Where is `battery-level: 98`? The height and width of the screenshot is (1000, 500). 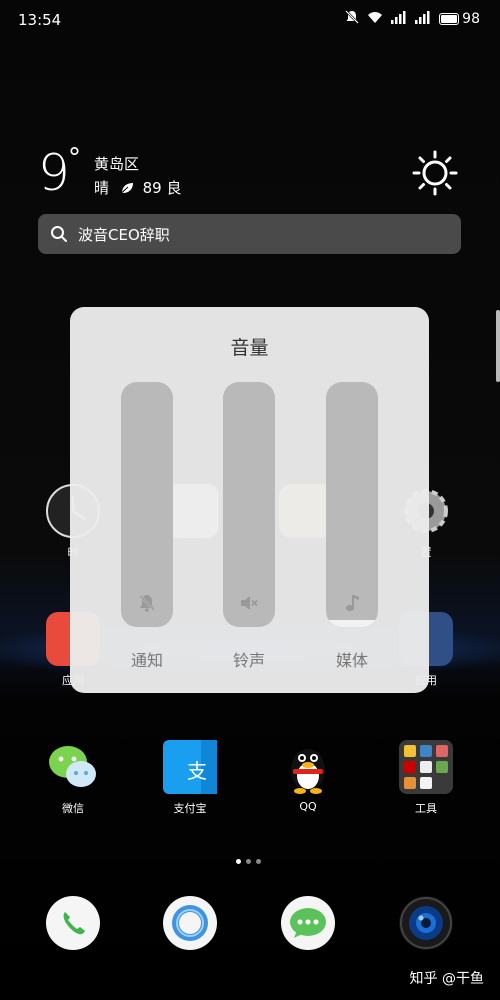 battery-level: 98 is located at coordinates (471, 19).